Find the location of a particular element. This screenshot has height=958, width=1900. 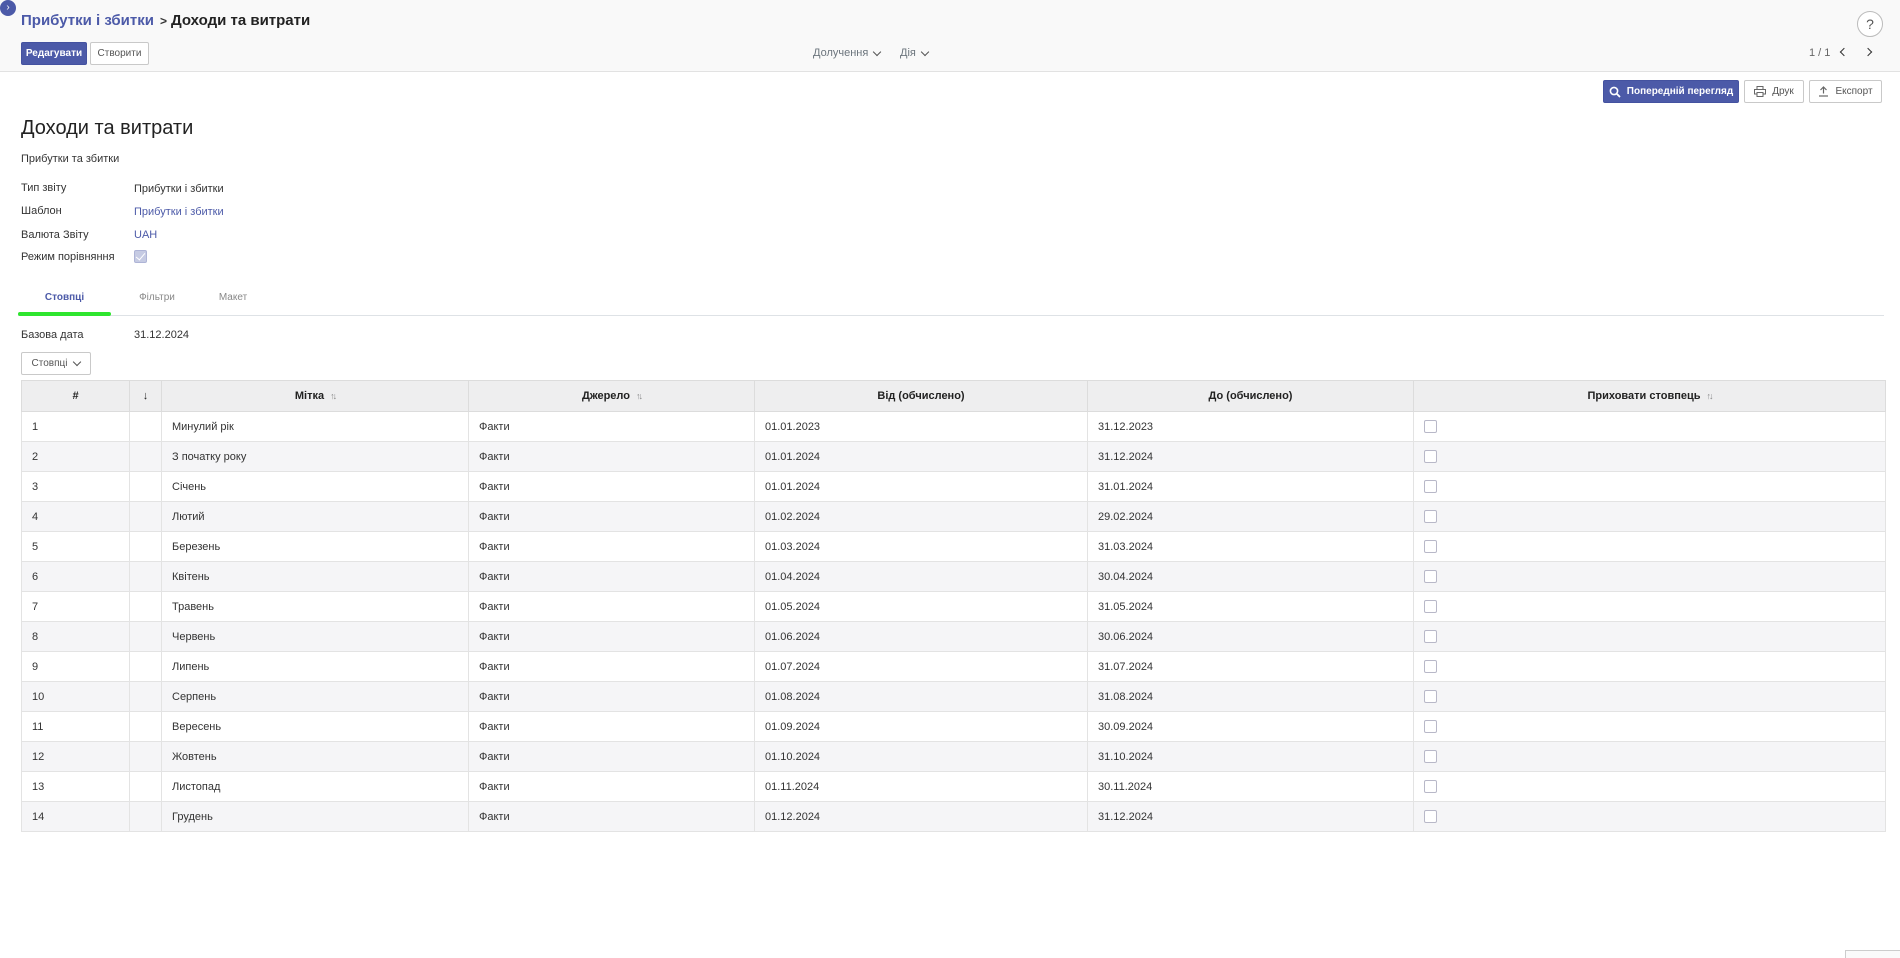

row-to-date: 30.04.2024 is located at coordinates (1250, 576).